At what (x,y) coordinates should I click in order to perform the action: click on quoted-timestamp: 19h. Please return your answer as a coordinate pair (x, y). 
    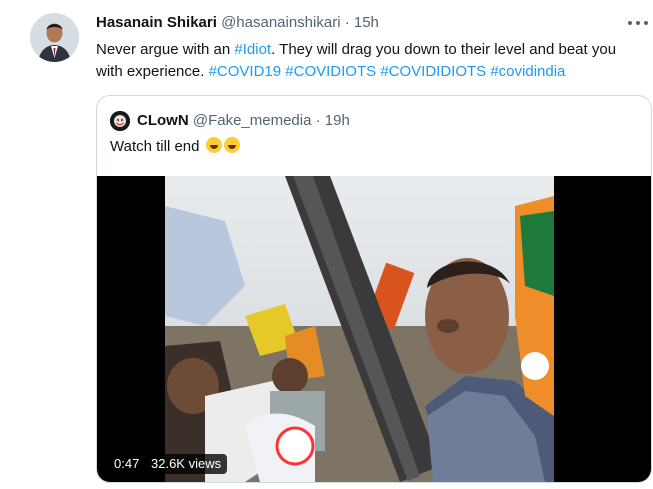
    Looking at the image, I should click on (337, 120).